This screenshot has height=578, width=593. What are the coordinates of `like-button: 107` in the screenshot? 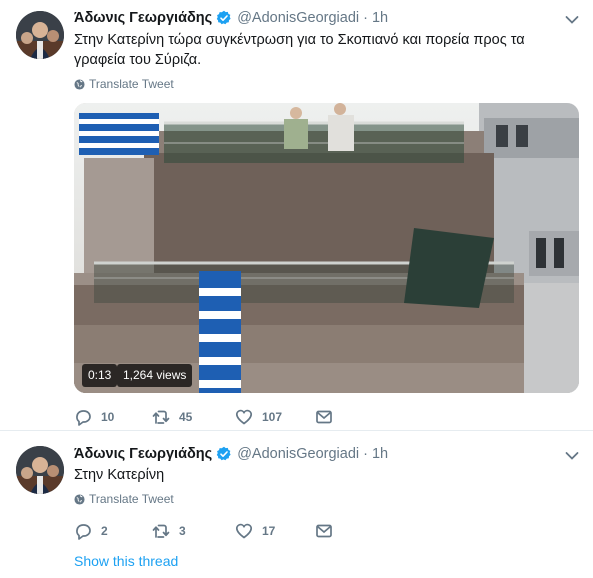 It's located at (258, 417).